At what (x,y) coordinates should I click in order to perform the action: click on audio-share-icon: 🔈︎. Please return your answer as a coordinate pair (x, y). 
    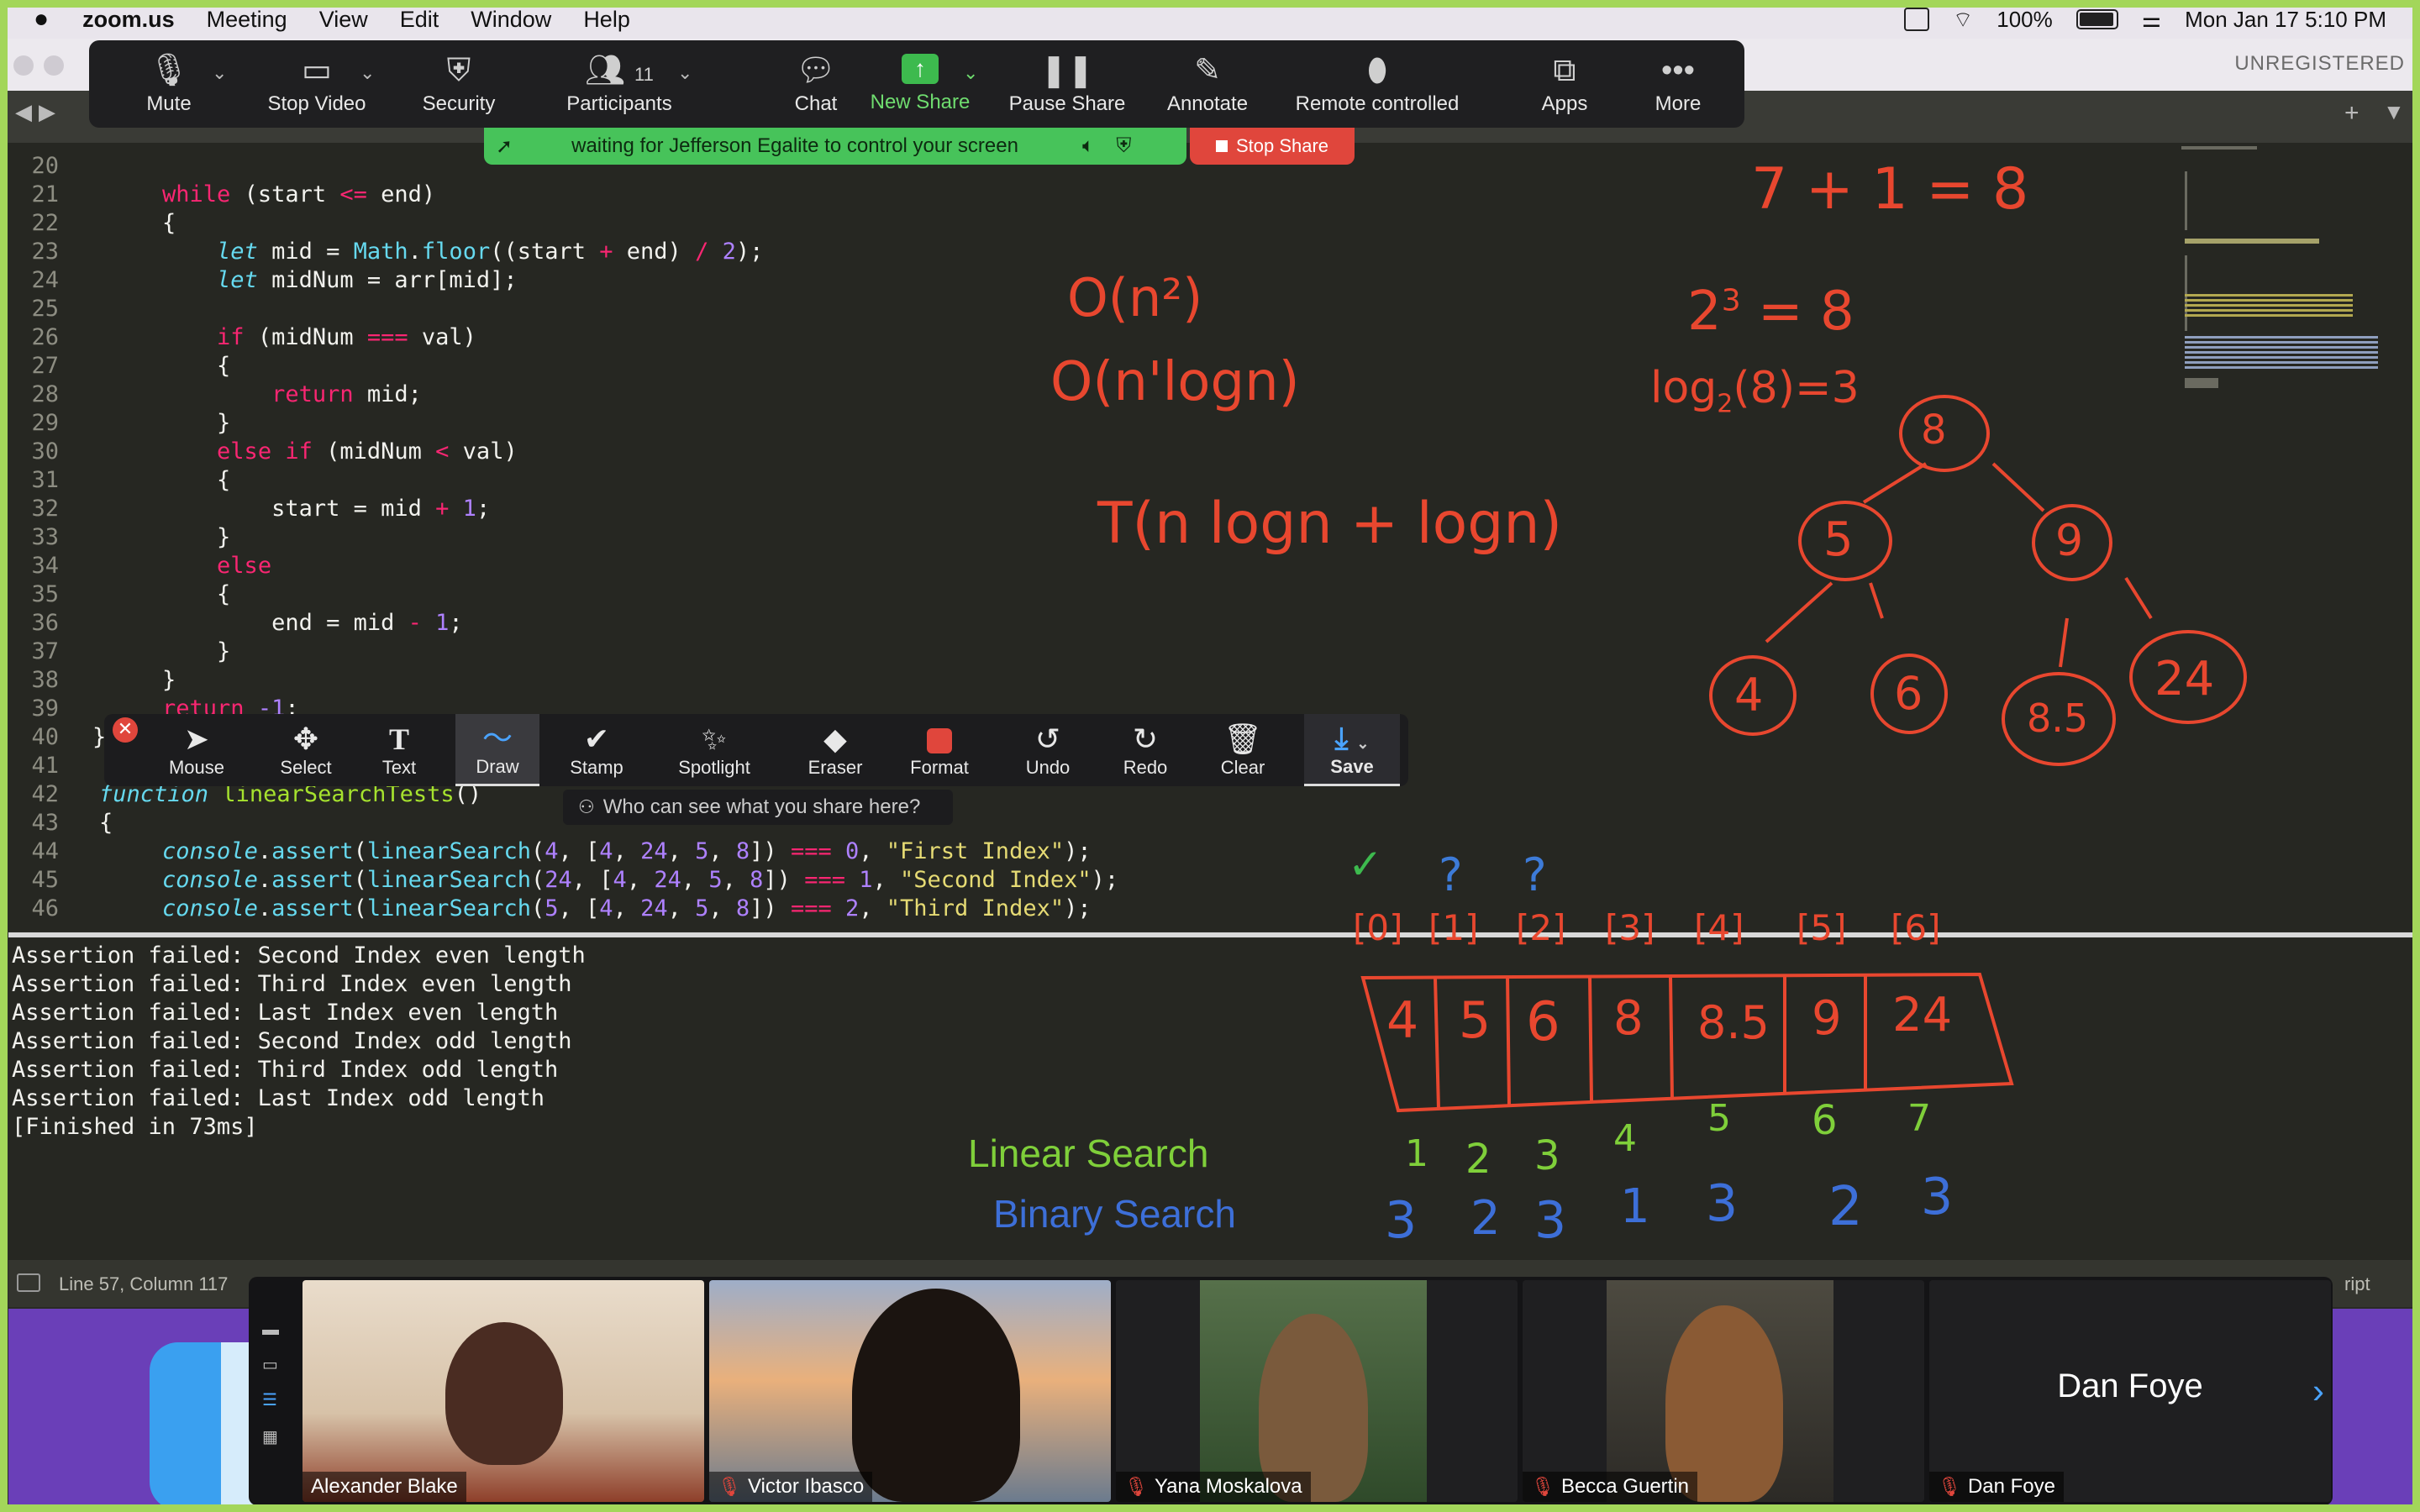
    Looking at the image, I should click on (1088, 146).